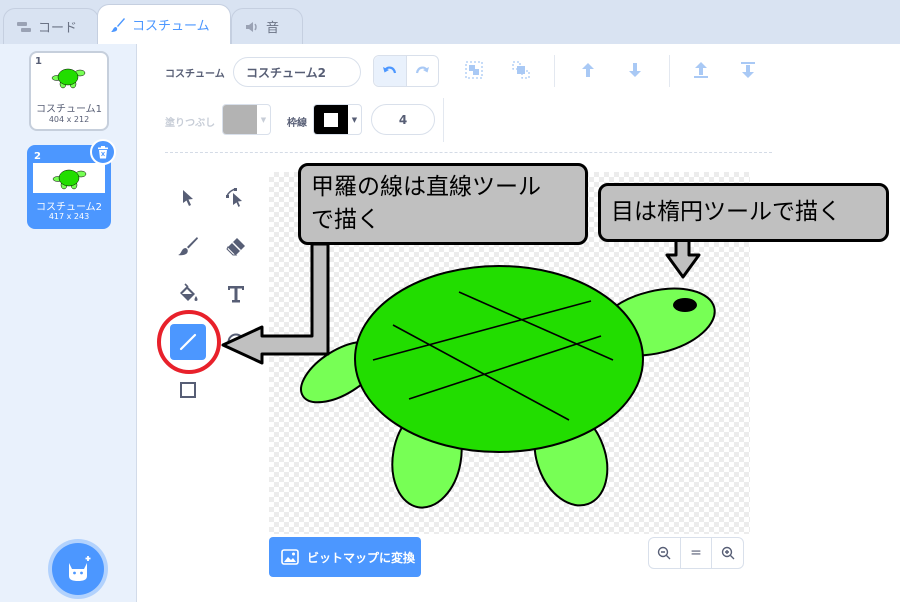 The width and height of the screenshot is (900, 602). Describe the element at coordinates (275, 303) in the screenshot. I see `arrow-left-icon` at that location.